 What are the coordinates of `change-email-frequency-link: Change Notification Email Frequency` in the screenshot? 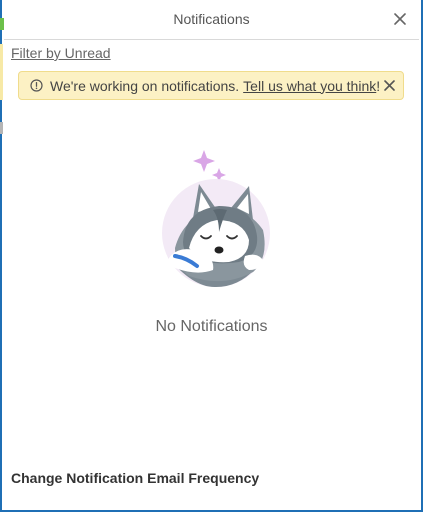 It's located at (135, 478).